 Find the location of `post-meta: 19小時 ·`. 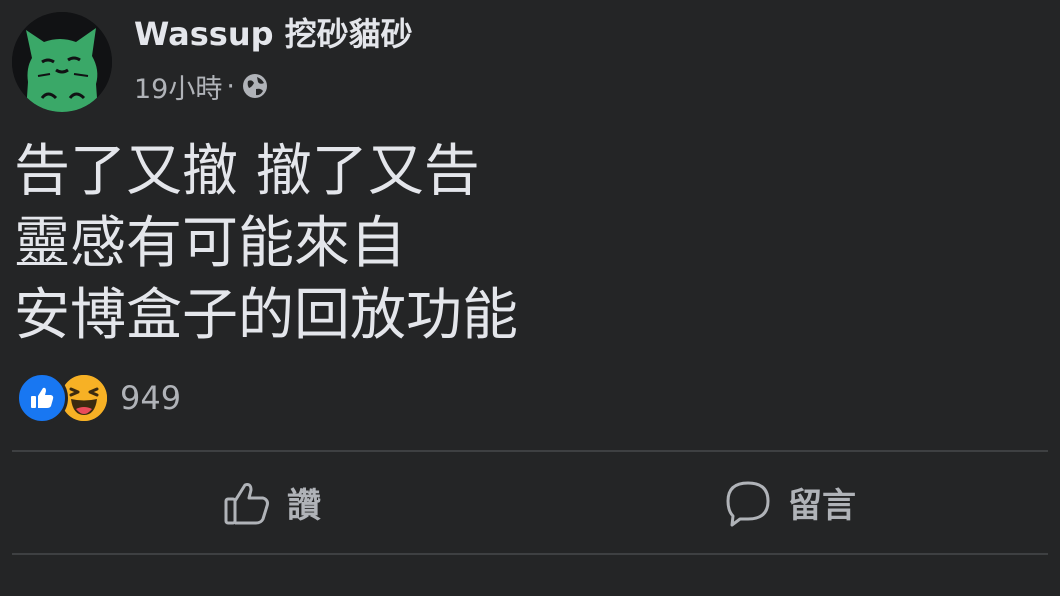

post-meta: 19小時 · is located at coordinates (202, 86).